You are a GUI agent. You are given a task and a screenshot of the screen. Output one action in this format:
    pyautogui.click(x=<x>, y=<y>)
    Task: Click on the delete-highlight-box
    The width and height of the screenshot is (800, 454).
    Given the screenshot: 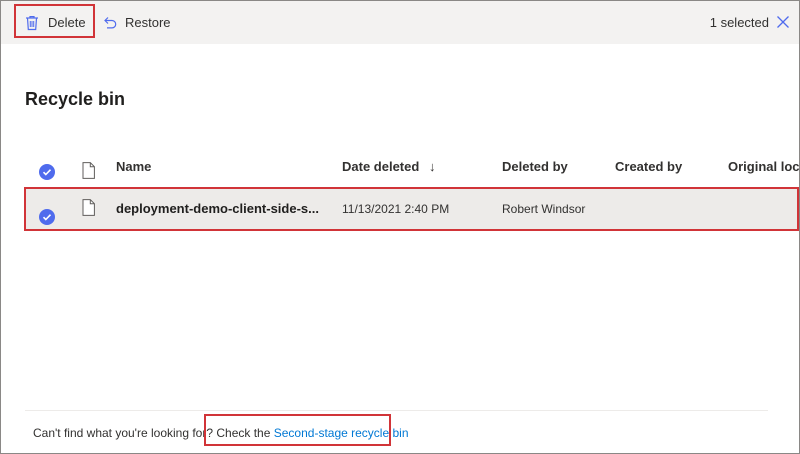 What is the action you would take?
    pyautogui.click(x=54, y=21)
    